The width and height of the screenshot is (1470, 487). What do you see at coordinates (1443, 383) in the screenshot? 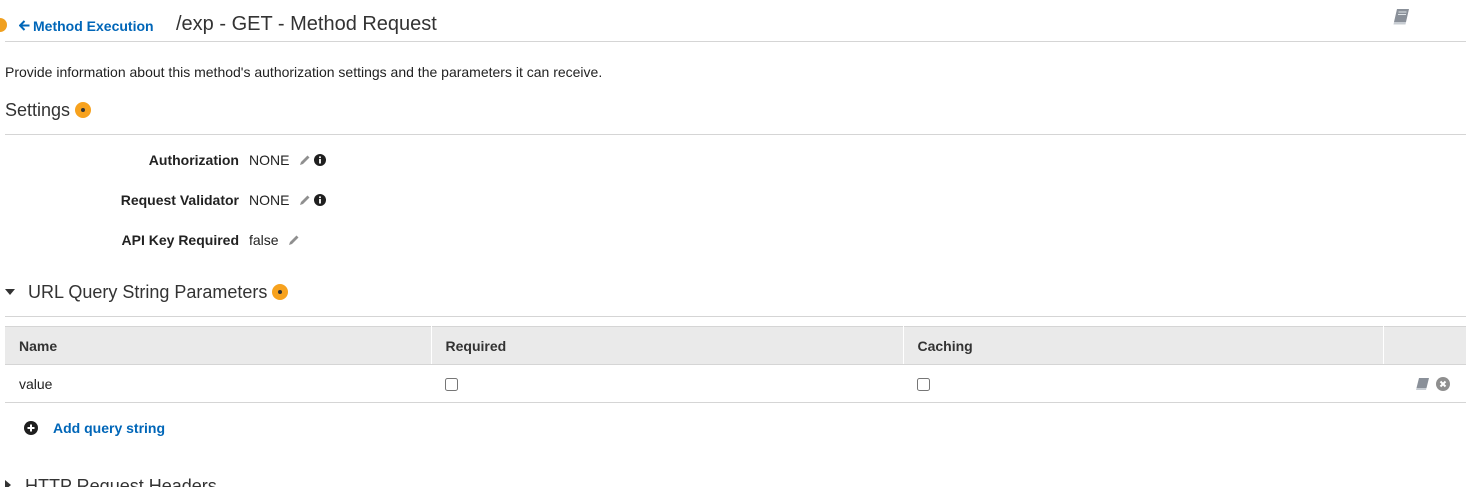
I see `remove-icon` at bounding box center [1443, 383].